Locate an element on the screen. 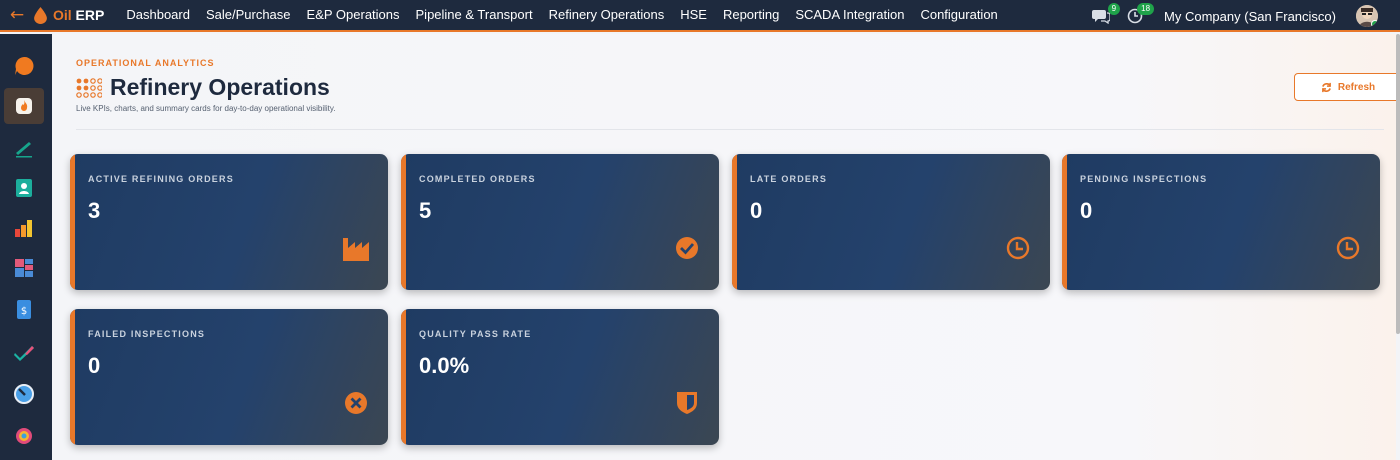  kpi-label: ACTIVE REFINING ORDERS is located at coordinates (161, 179).